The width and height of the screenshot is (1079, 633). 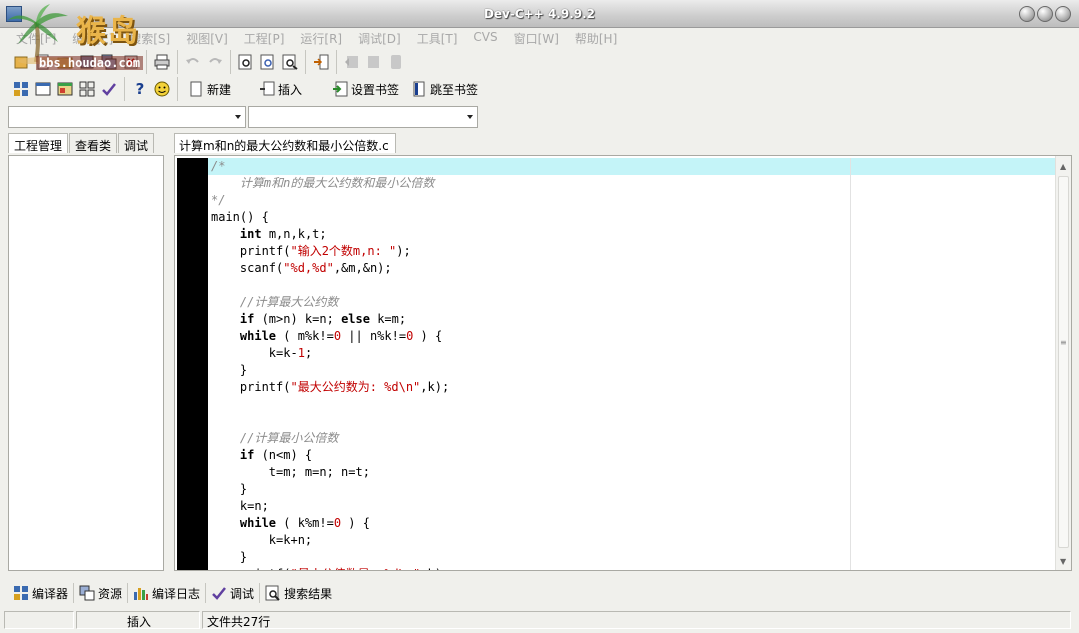 What do you see at coordinates (437, 37) in the screenshot?
I see `menu-tools: 工具[T]` at bounding box center [437, 37].